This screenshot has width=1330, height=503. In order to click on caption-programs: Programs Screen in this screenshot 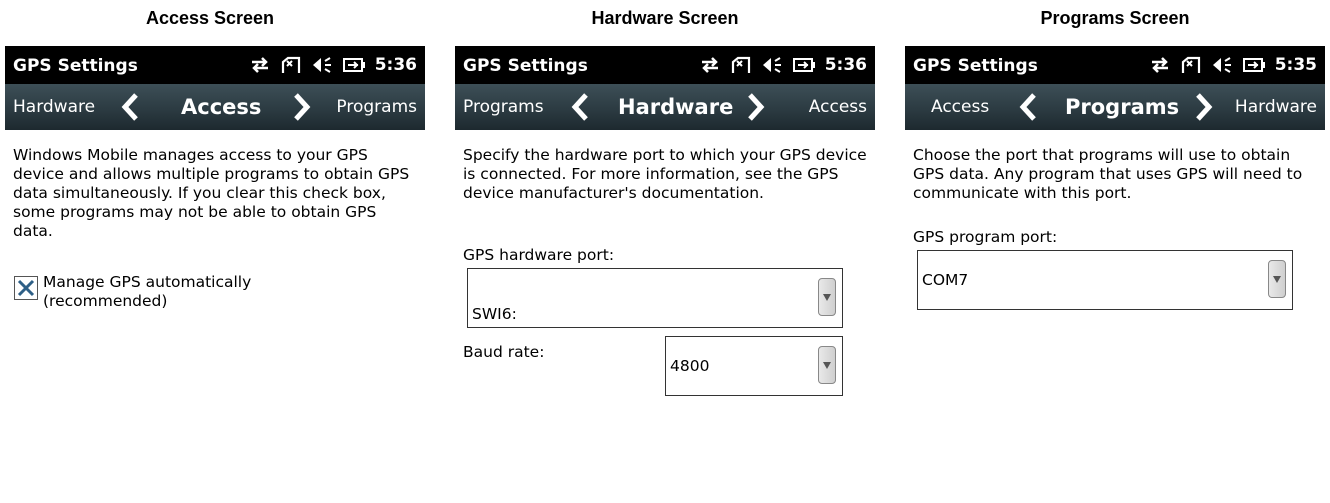, I will do `click(1115, 18)`.